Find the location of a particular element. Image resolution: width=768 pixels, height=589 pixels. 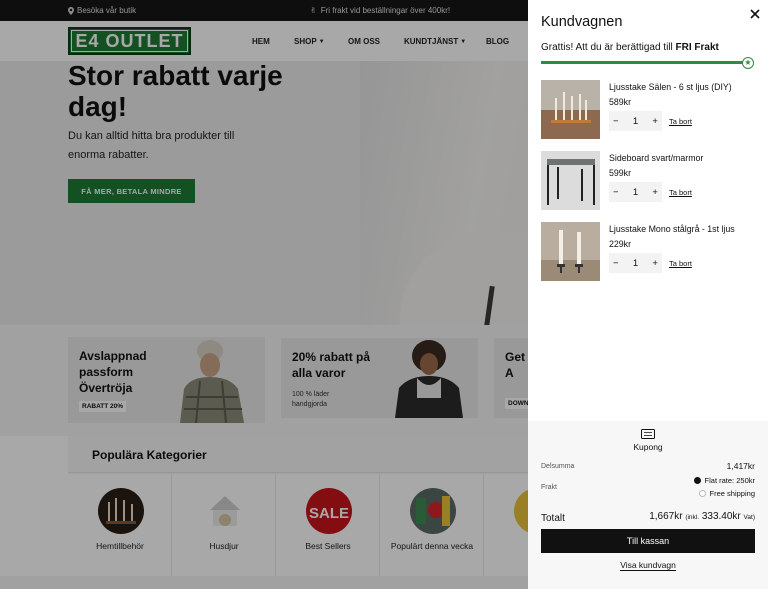

view-cart-label: Visa kundvagn is located at coordinates (648, 565).